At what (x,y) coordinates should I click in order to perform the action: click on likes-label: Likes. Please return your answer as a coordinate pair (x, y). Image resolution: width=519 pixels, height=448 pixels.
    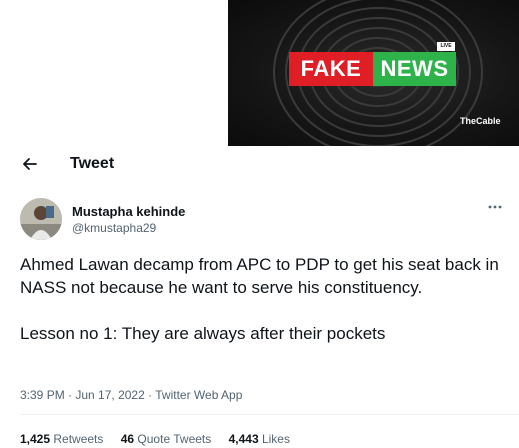
    Looking at the image, I should click on (274, 439).